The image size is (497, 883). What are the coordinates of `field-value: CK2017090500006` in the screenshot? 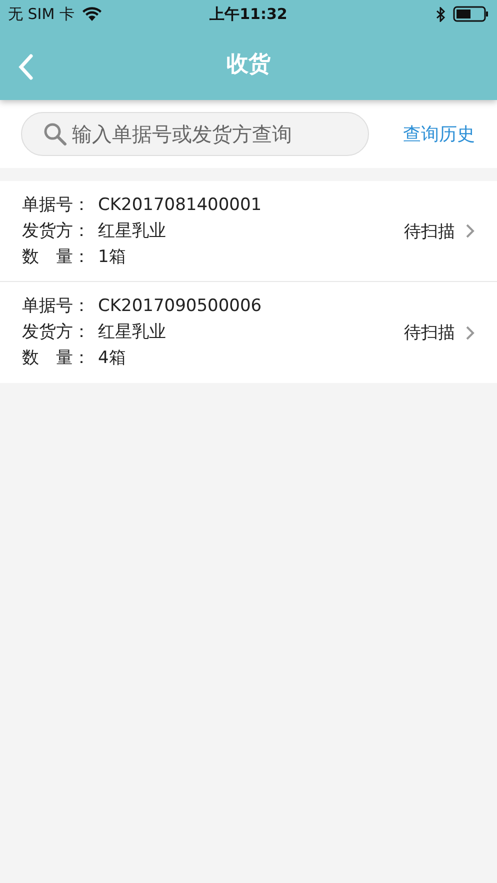 It's located at (180, 306).